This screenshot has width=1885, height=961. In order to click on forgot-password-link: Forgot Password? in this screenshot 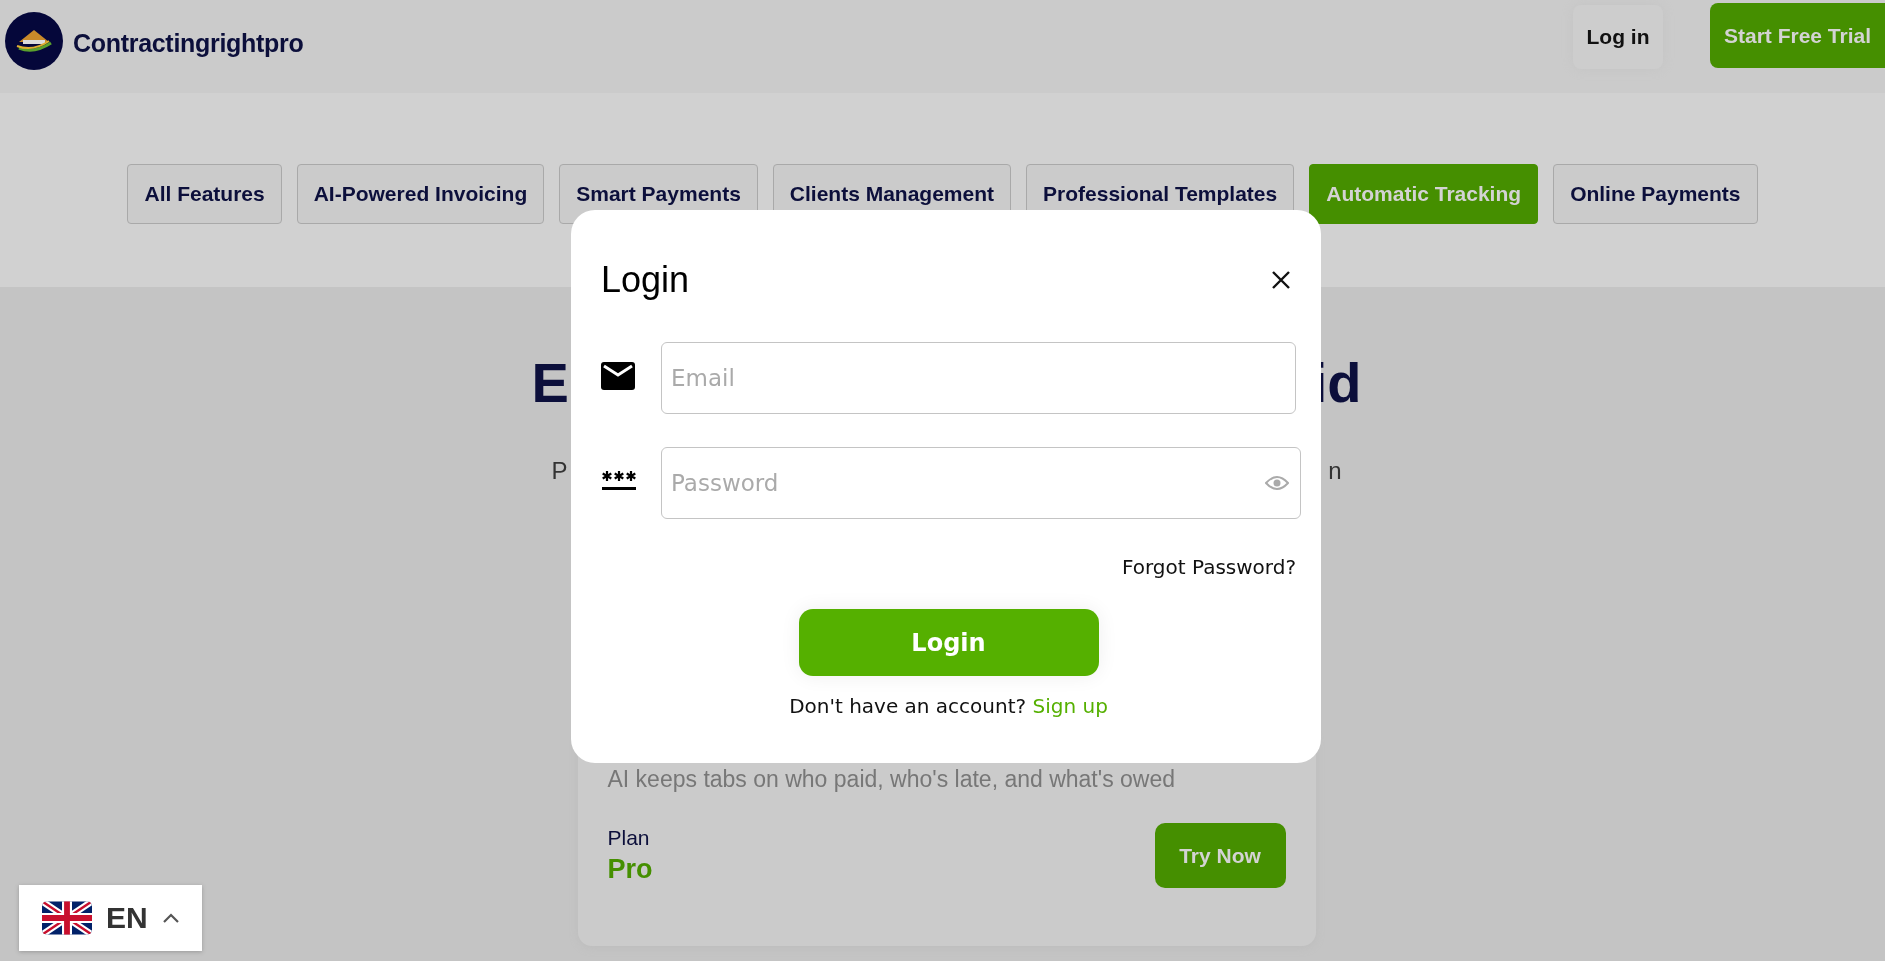, I will do `click(1208, 567)`.